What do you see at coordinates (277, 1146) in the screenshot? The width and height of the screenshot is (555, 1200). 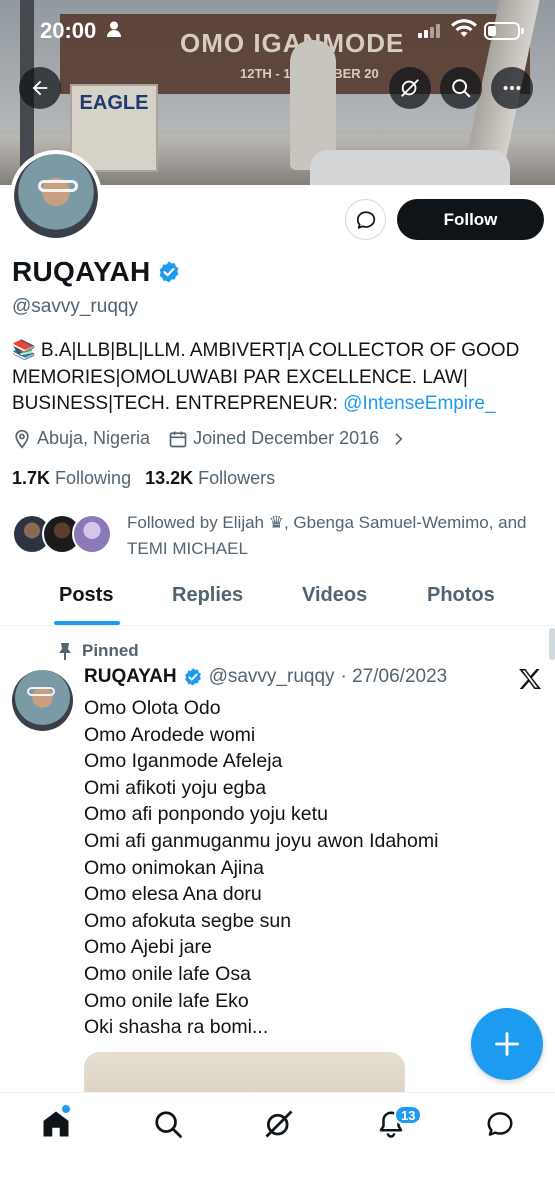 I see `bottom-navigation: 13` at bounding box center [277, 1146].